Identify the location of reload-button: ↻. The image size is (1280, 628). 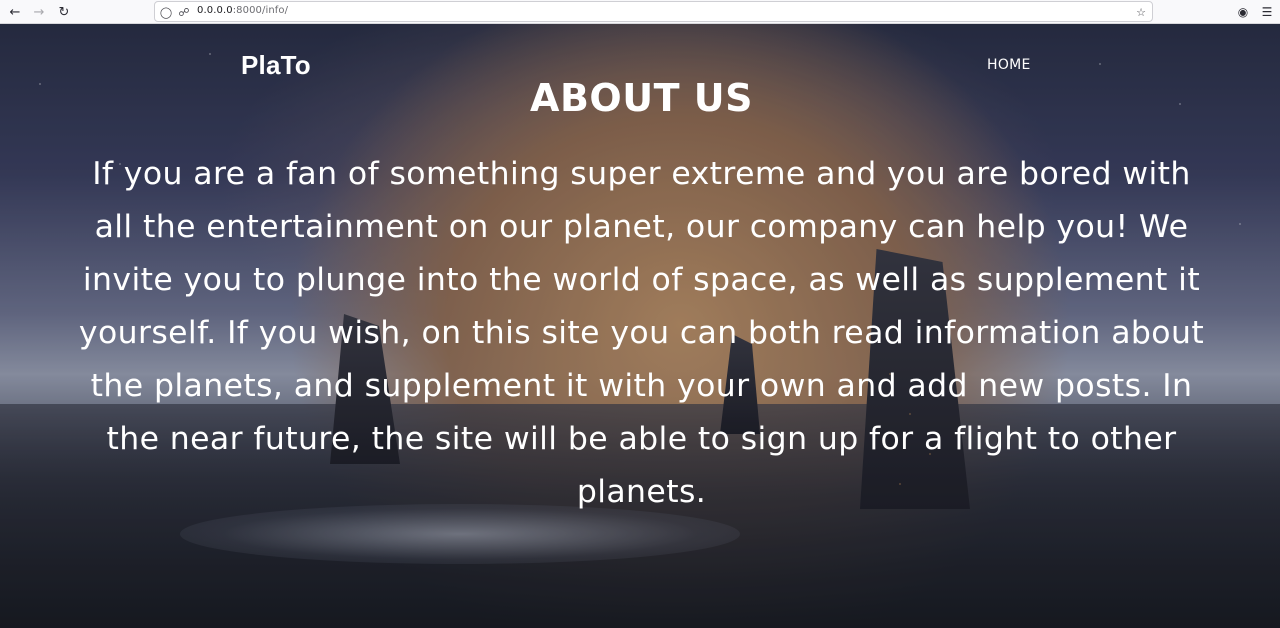
(64, 12).